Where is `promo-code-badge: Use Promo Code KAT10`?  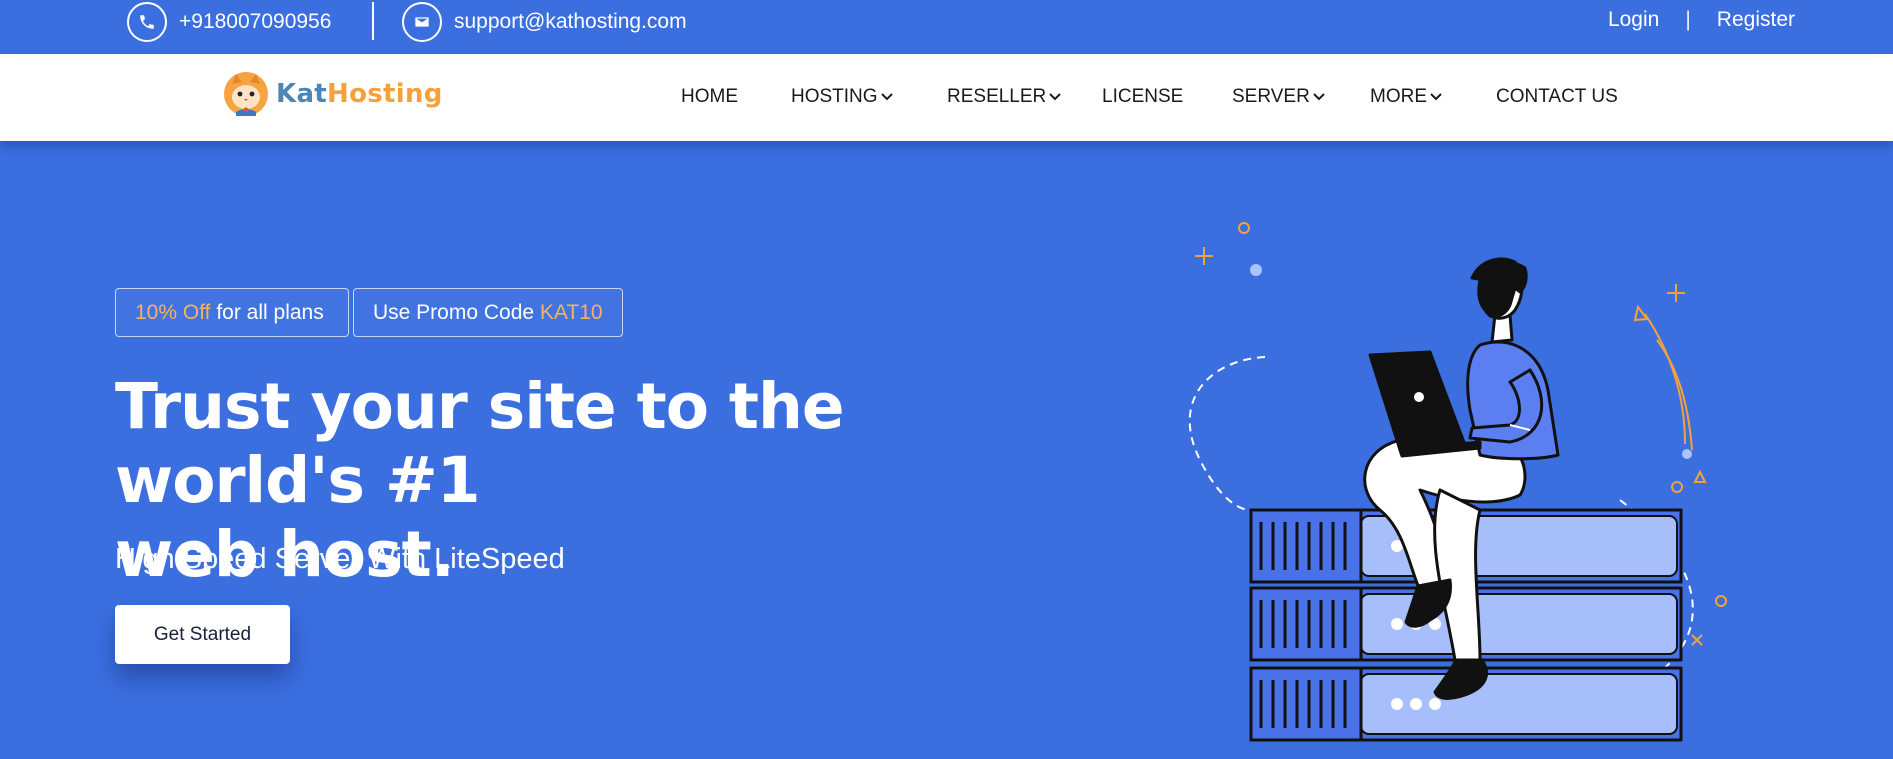
promo-code-badge: Use Promo Code KAT10 is located at coordinates (488, 312).